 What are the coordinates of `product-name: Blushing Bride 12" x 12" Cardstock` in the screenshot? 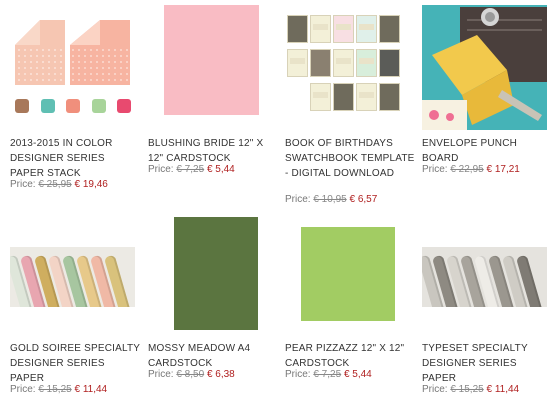 It's located at (213, 151).